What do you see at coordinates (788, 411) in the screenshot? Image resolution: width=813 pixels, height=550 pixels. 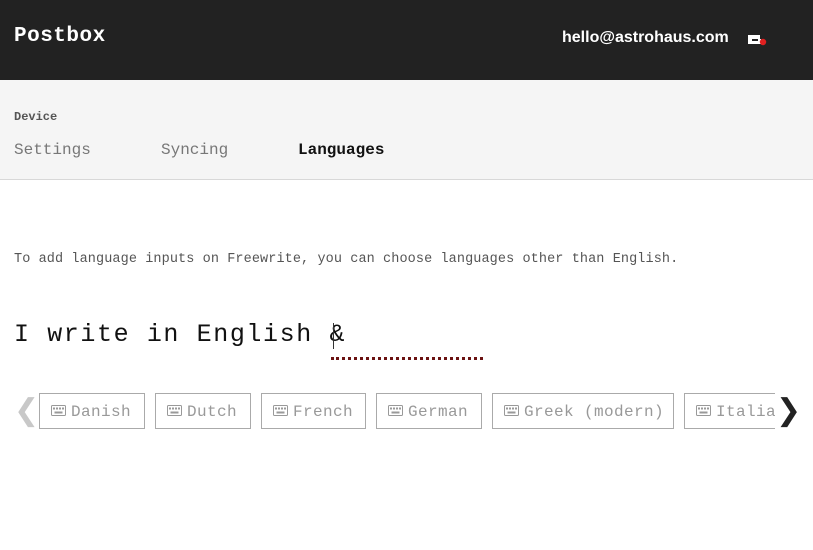 I see `chevron-right-icon: ❯` at bounding box center [788, 411].